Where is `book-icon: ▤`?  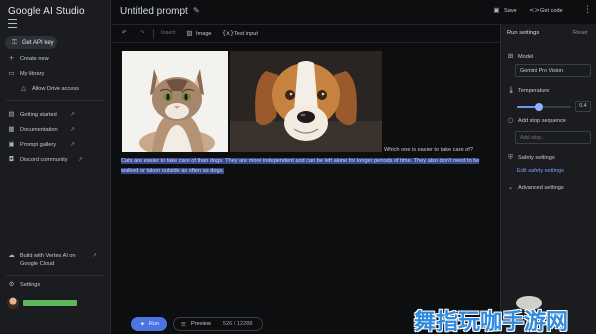 book-icon: ▤ is located at coordinates (11, 114).